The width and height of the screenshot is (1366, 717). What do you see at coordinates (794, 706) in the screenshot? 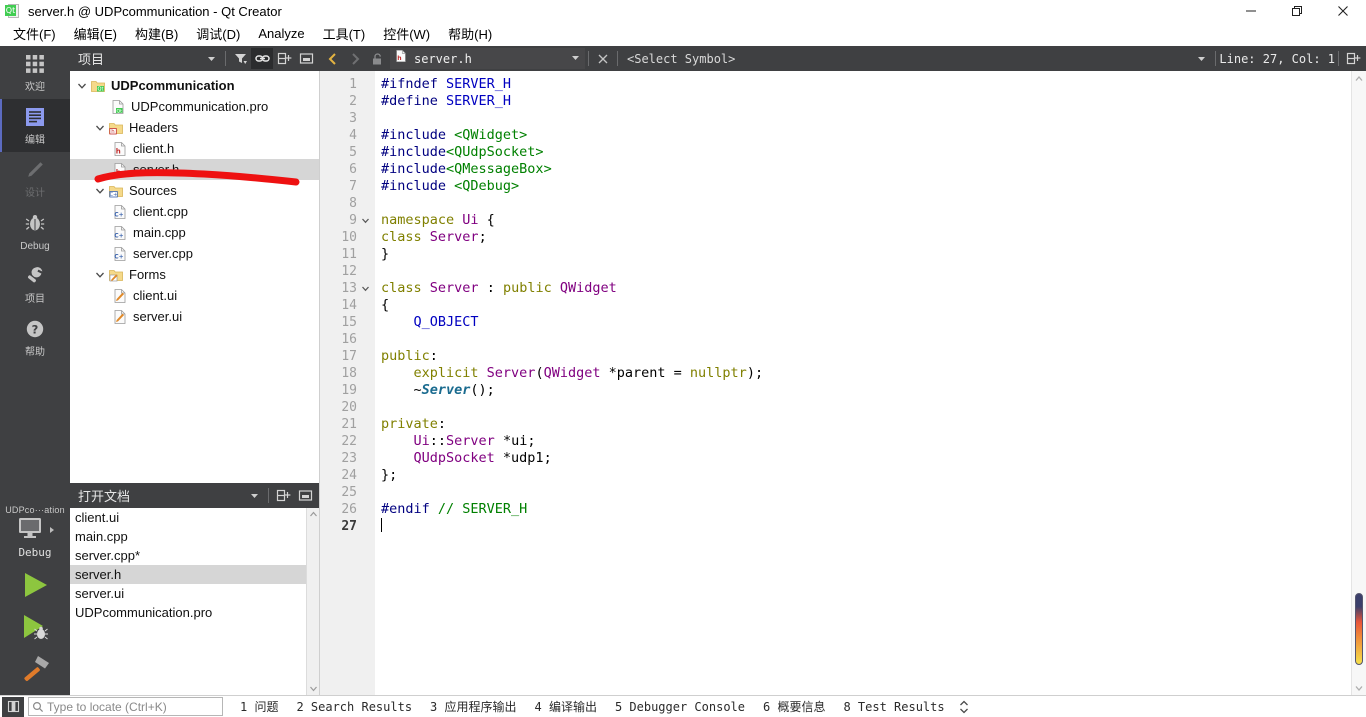
I see `output-tab: 6 概要信息` at bounding box center [794, 706].